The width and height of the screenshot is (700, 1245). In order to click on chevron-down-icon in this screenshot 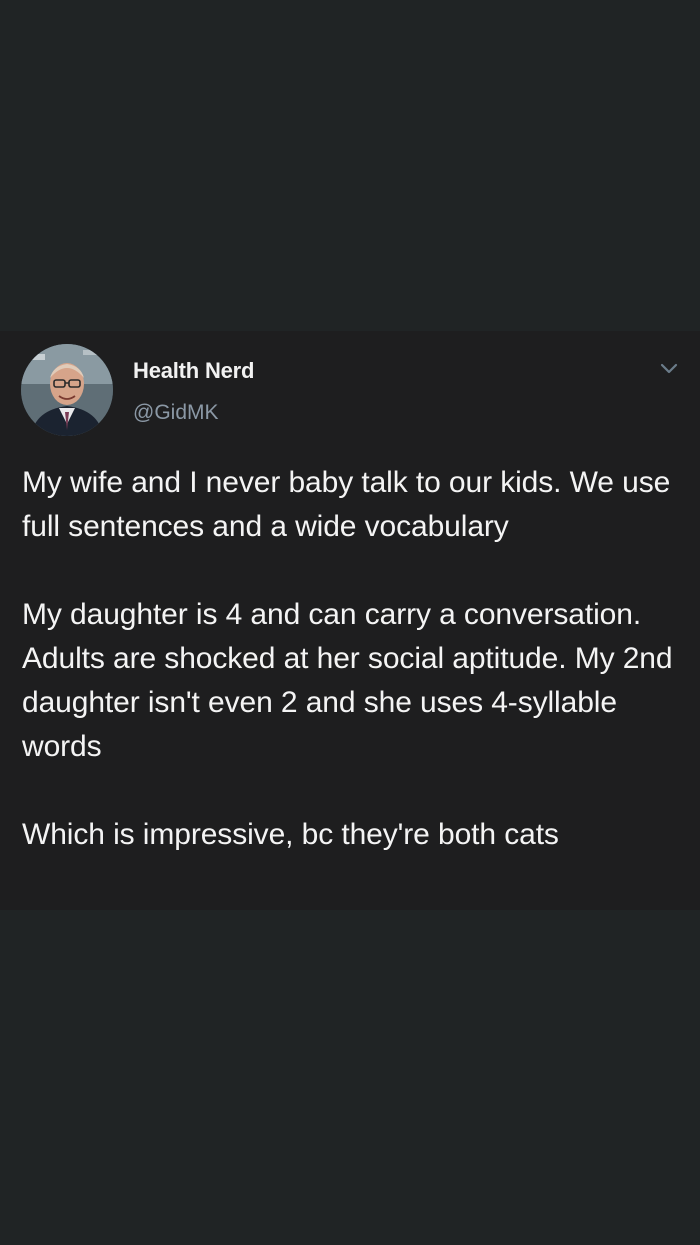, I will do `click(669, 369)`.